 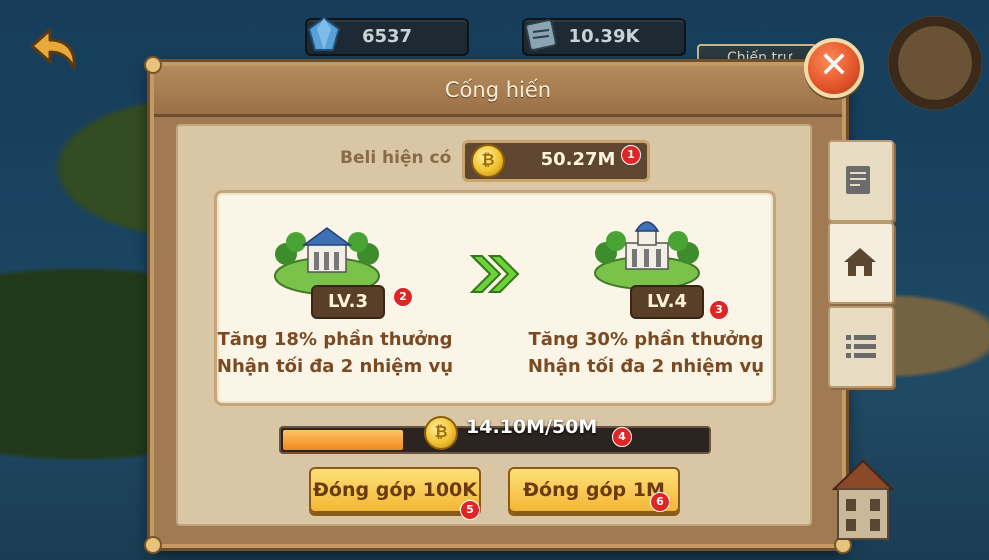 I want to click on house-icon, so click(x=860, y=262).